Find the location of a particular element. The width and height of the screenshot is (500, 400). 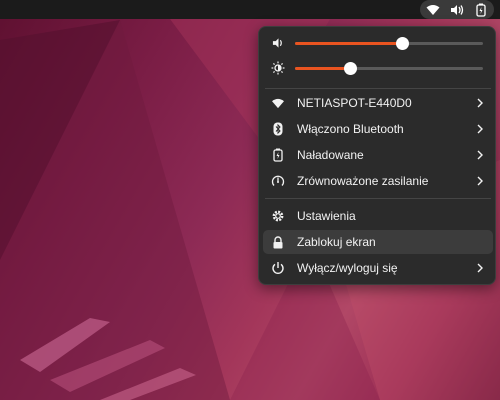

power-mode-label: Zrównoważone zasilanie is located at coordinates (363, 181).